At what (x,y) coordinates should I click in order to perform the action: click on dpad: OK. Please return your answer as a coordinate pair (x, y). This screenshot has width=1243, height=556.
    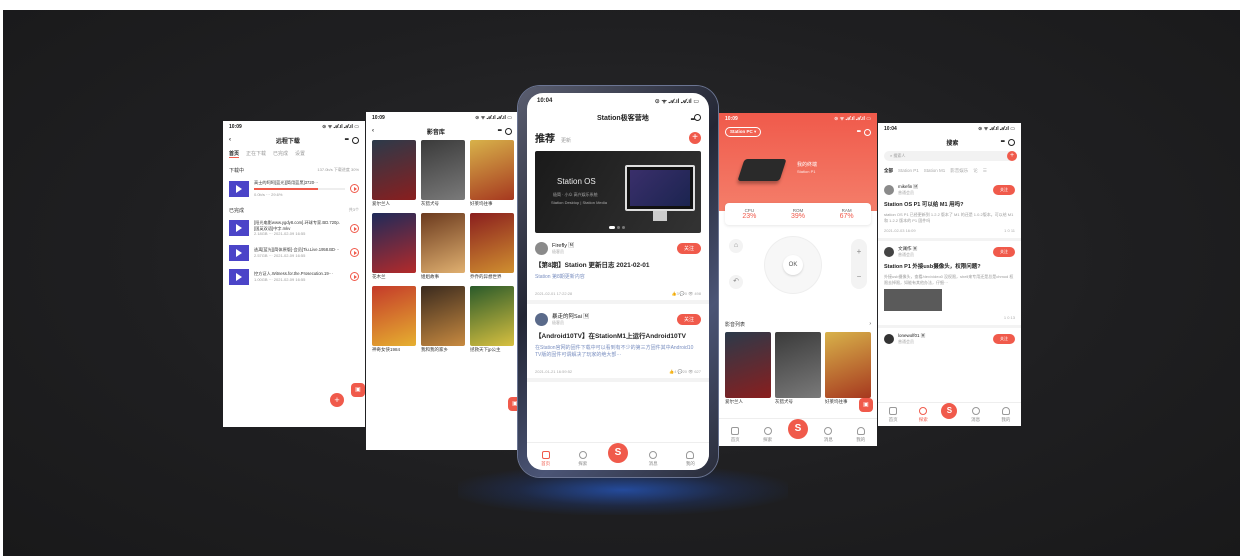
    Looking at the image, I should click on (793, 265).